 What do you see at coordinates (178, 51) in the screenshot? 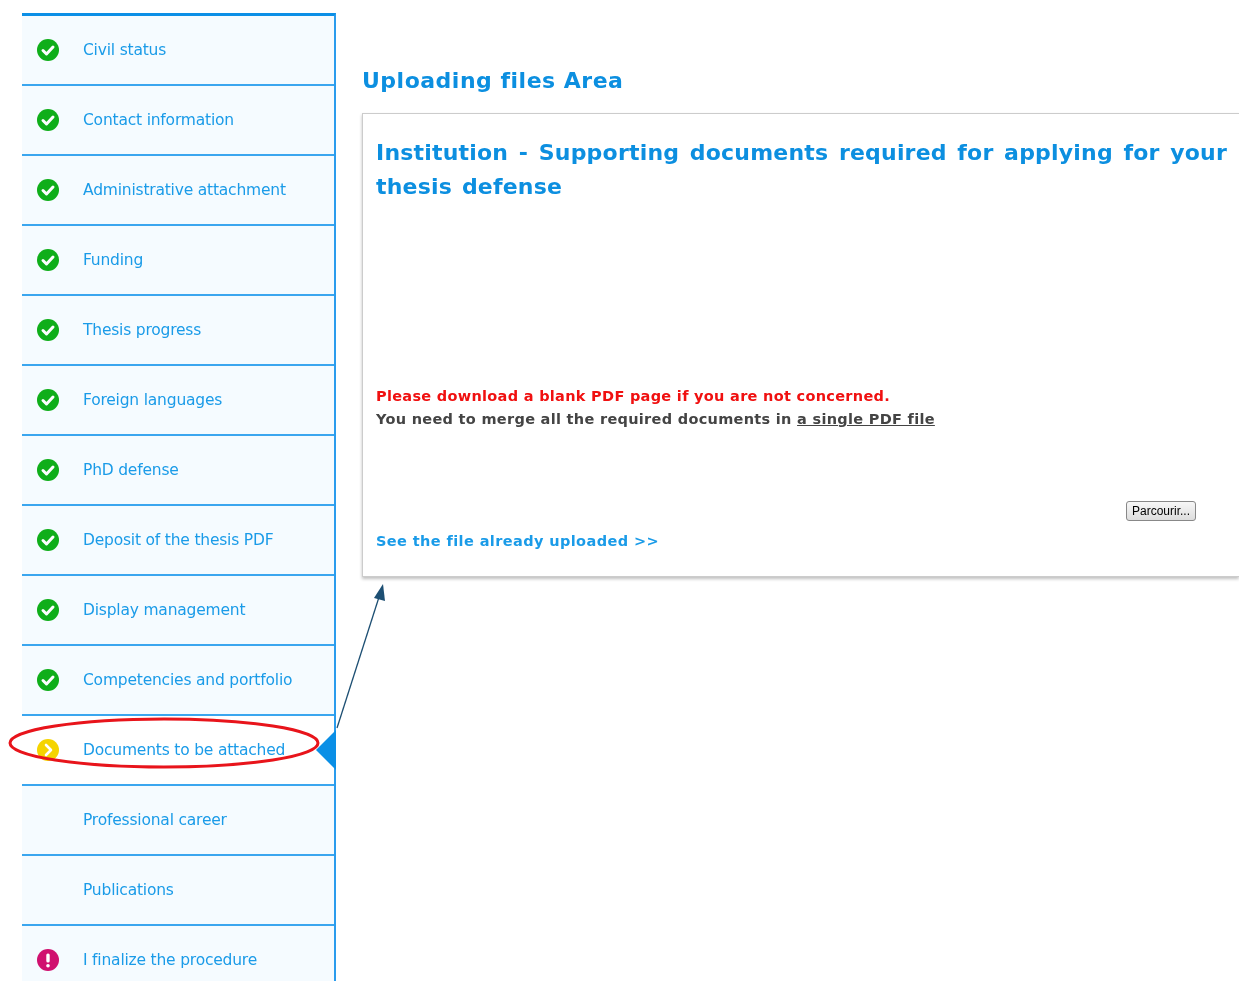
I see `sidebar-item: Civil status` at bounding box center [178, 51].